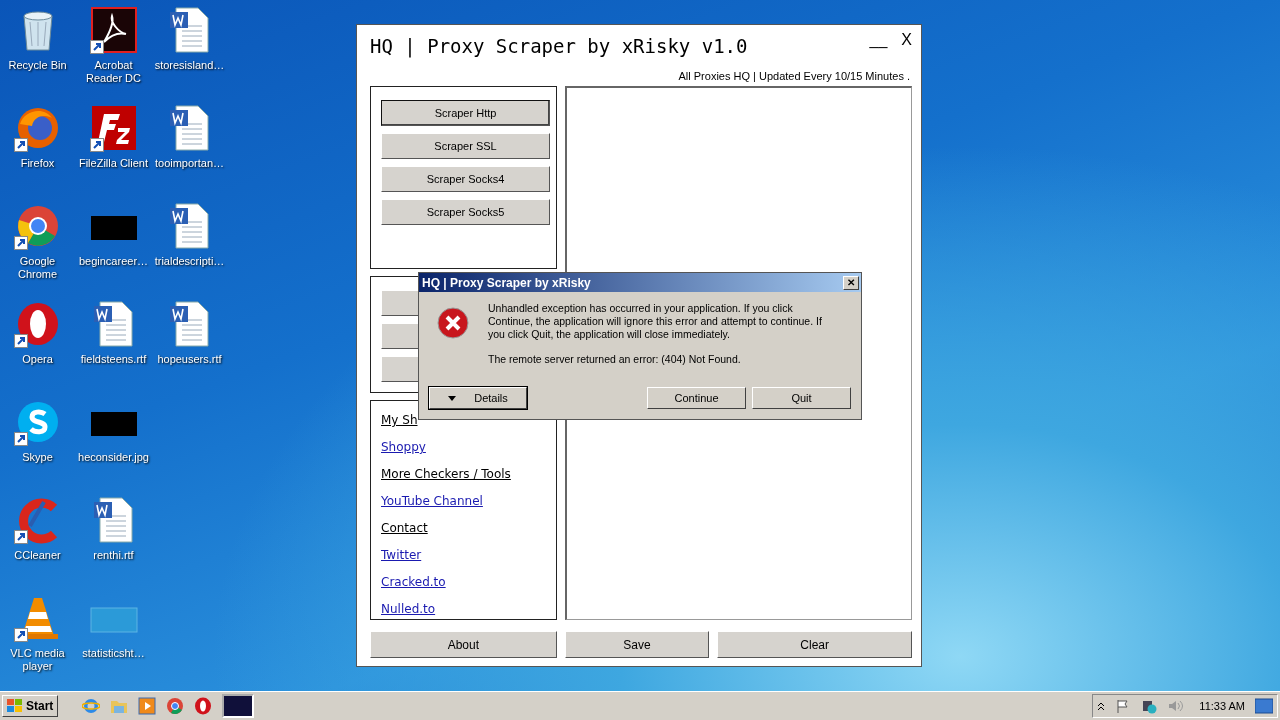  I want to click on filezilla-icon, so click(113, 128).